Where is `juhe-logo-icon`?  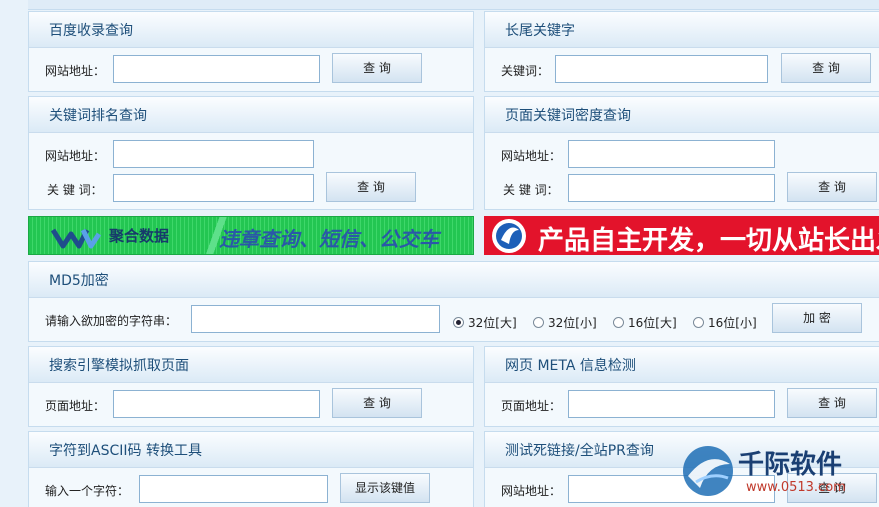 juhe-logo-icon is located at coordinates (76, 238).